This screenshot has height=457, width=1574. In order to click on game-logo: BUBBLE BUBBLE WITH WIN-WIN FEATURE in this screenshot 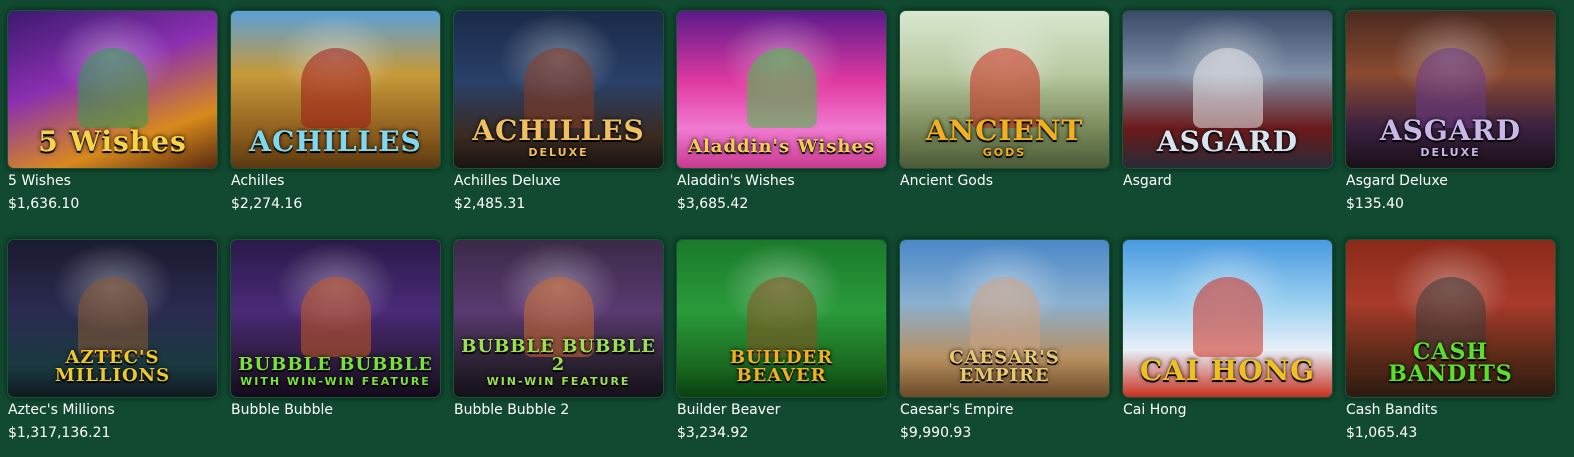, I will do `click(335, 371)`.